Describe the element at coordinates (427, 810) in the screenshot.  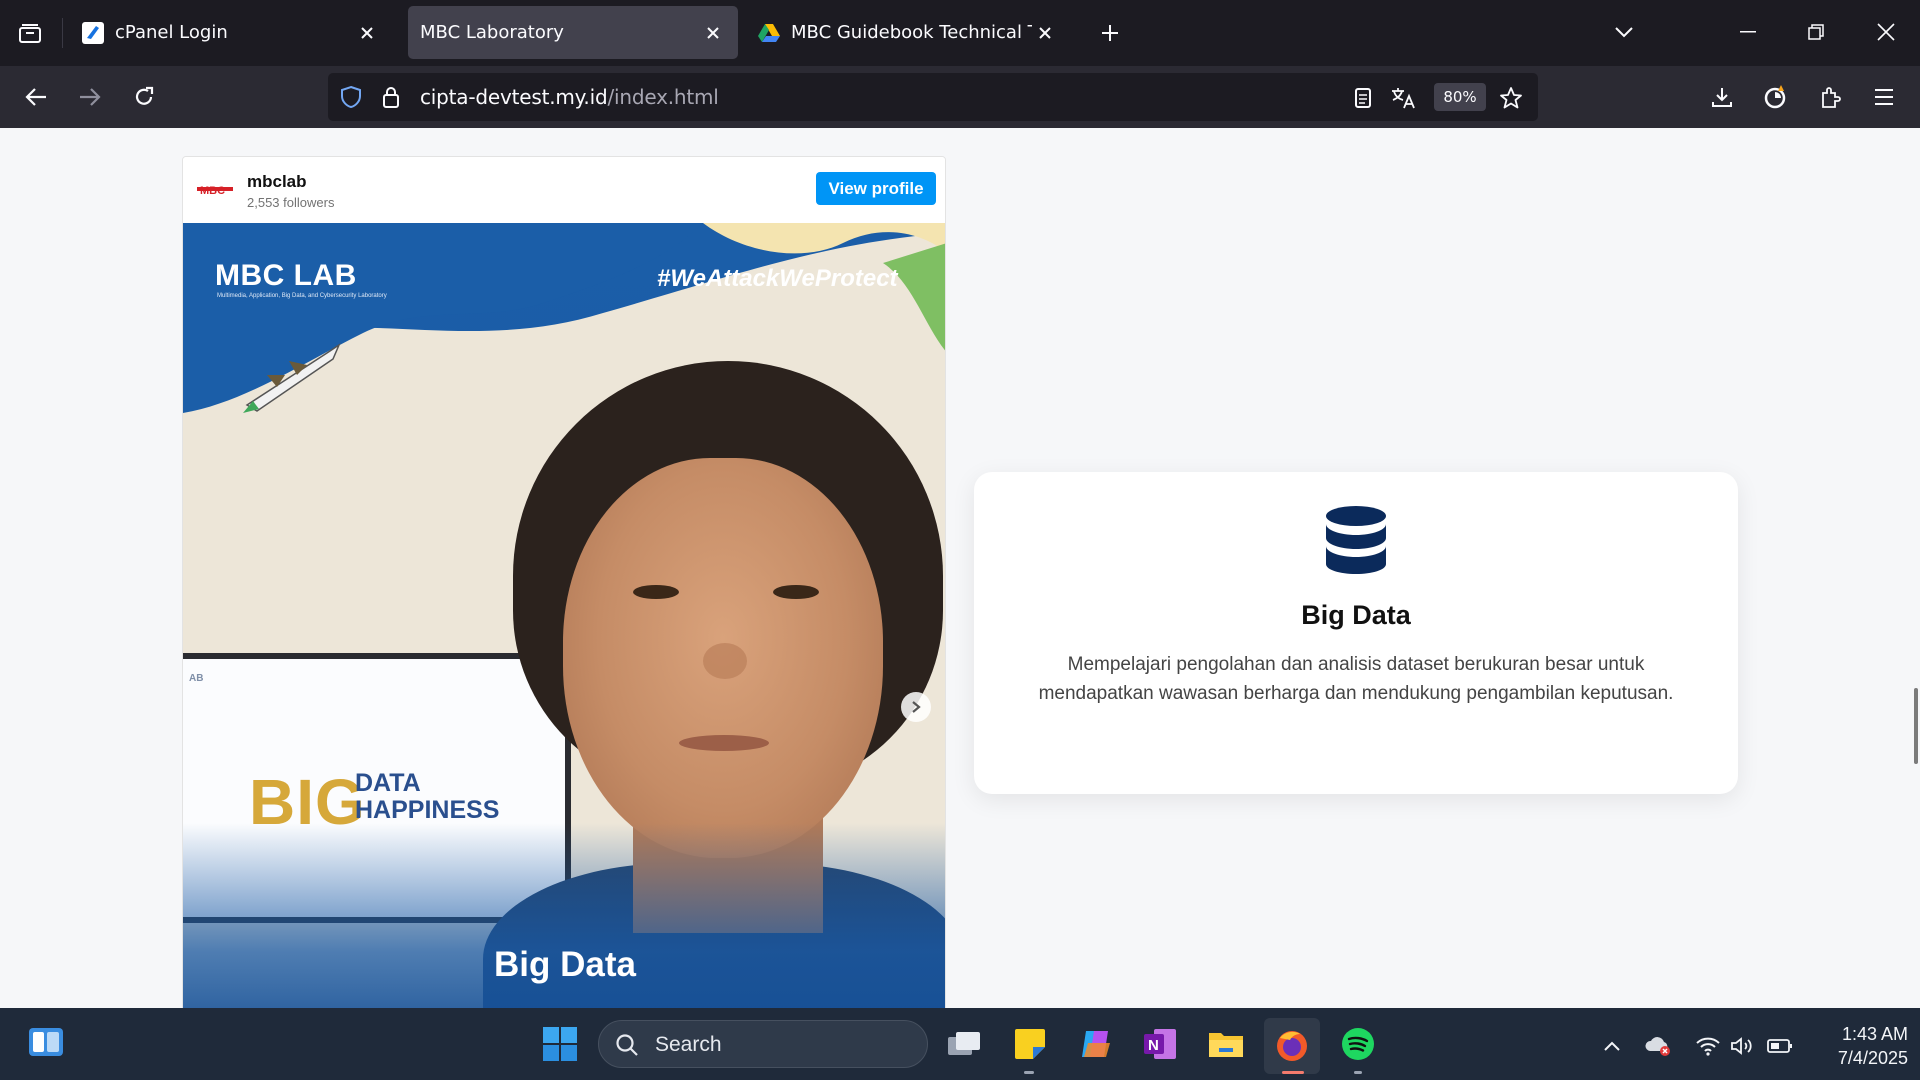
I see `monitor-happiness-text: HAPPINESS` at that location.